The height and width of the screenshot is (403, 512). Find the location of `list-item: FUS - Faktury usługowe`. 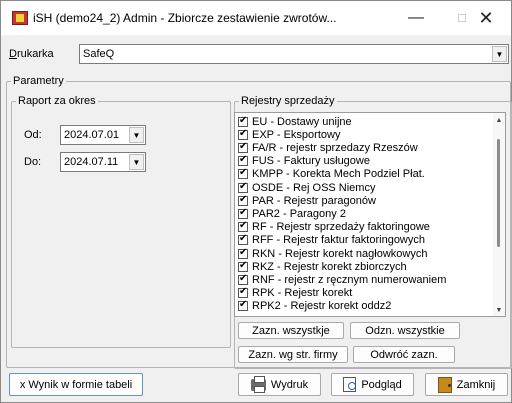

list-item: FUS - Faktury usługowe is located at coordinates (304, 161).